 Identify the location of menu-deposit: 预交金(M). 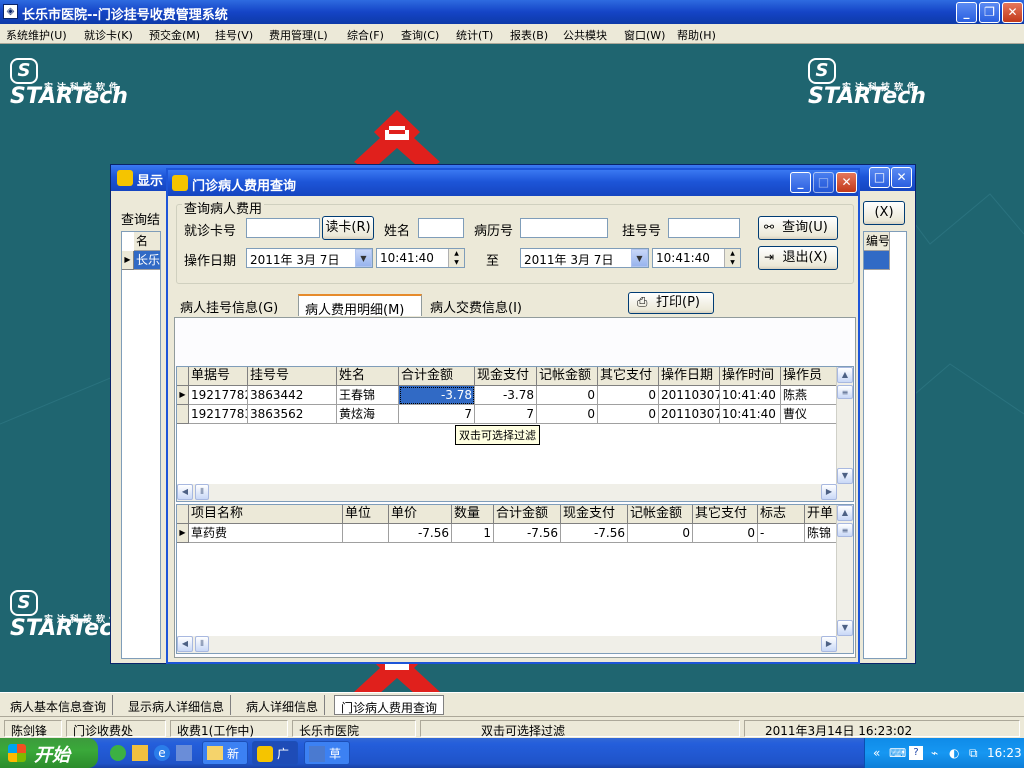
(174, 35).